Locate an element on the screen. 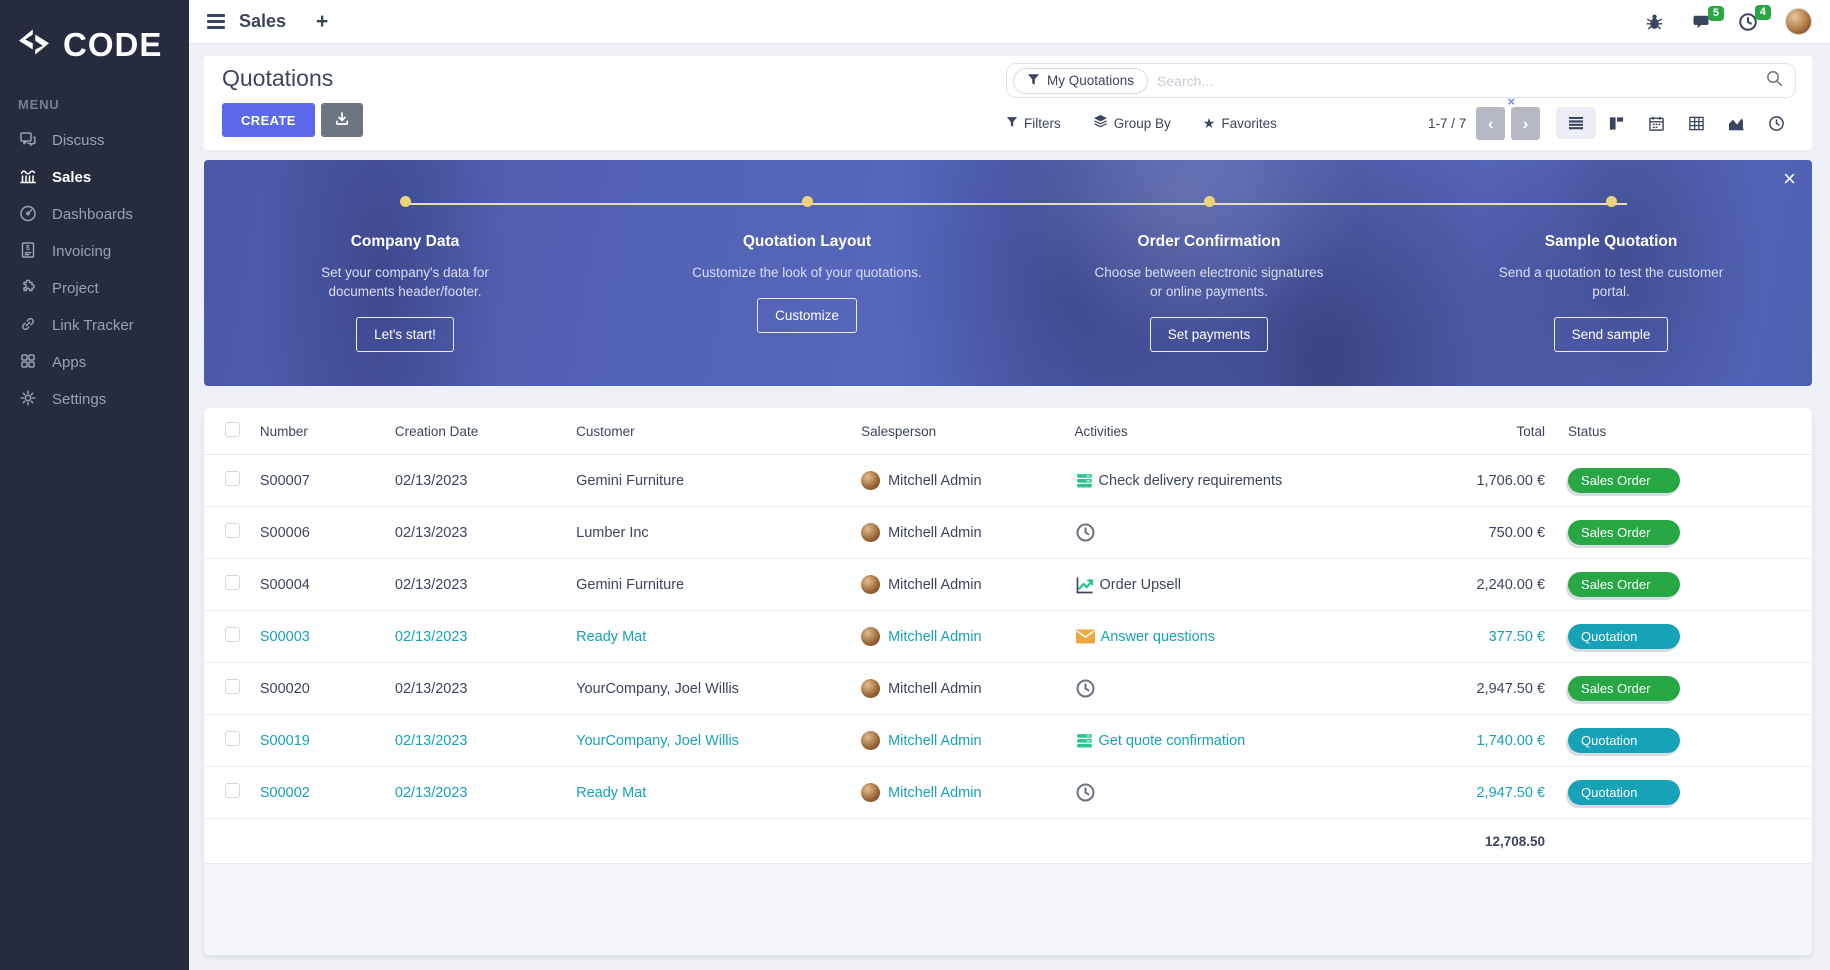  pivot-view-icon is located at coordinates (1696, 123).